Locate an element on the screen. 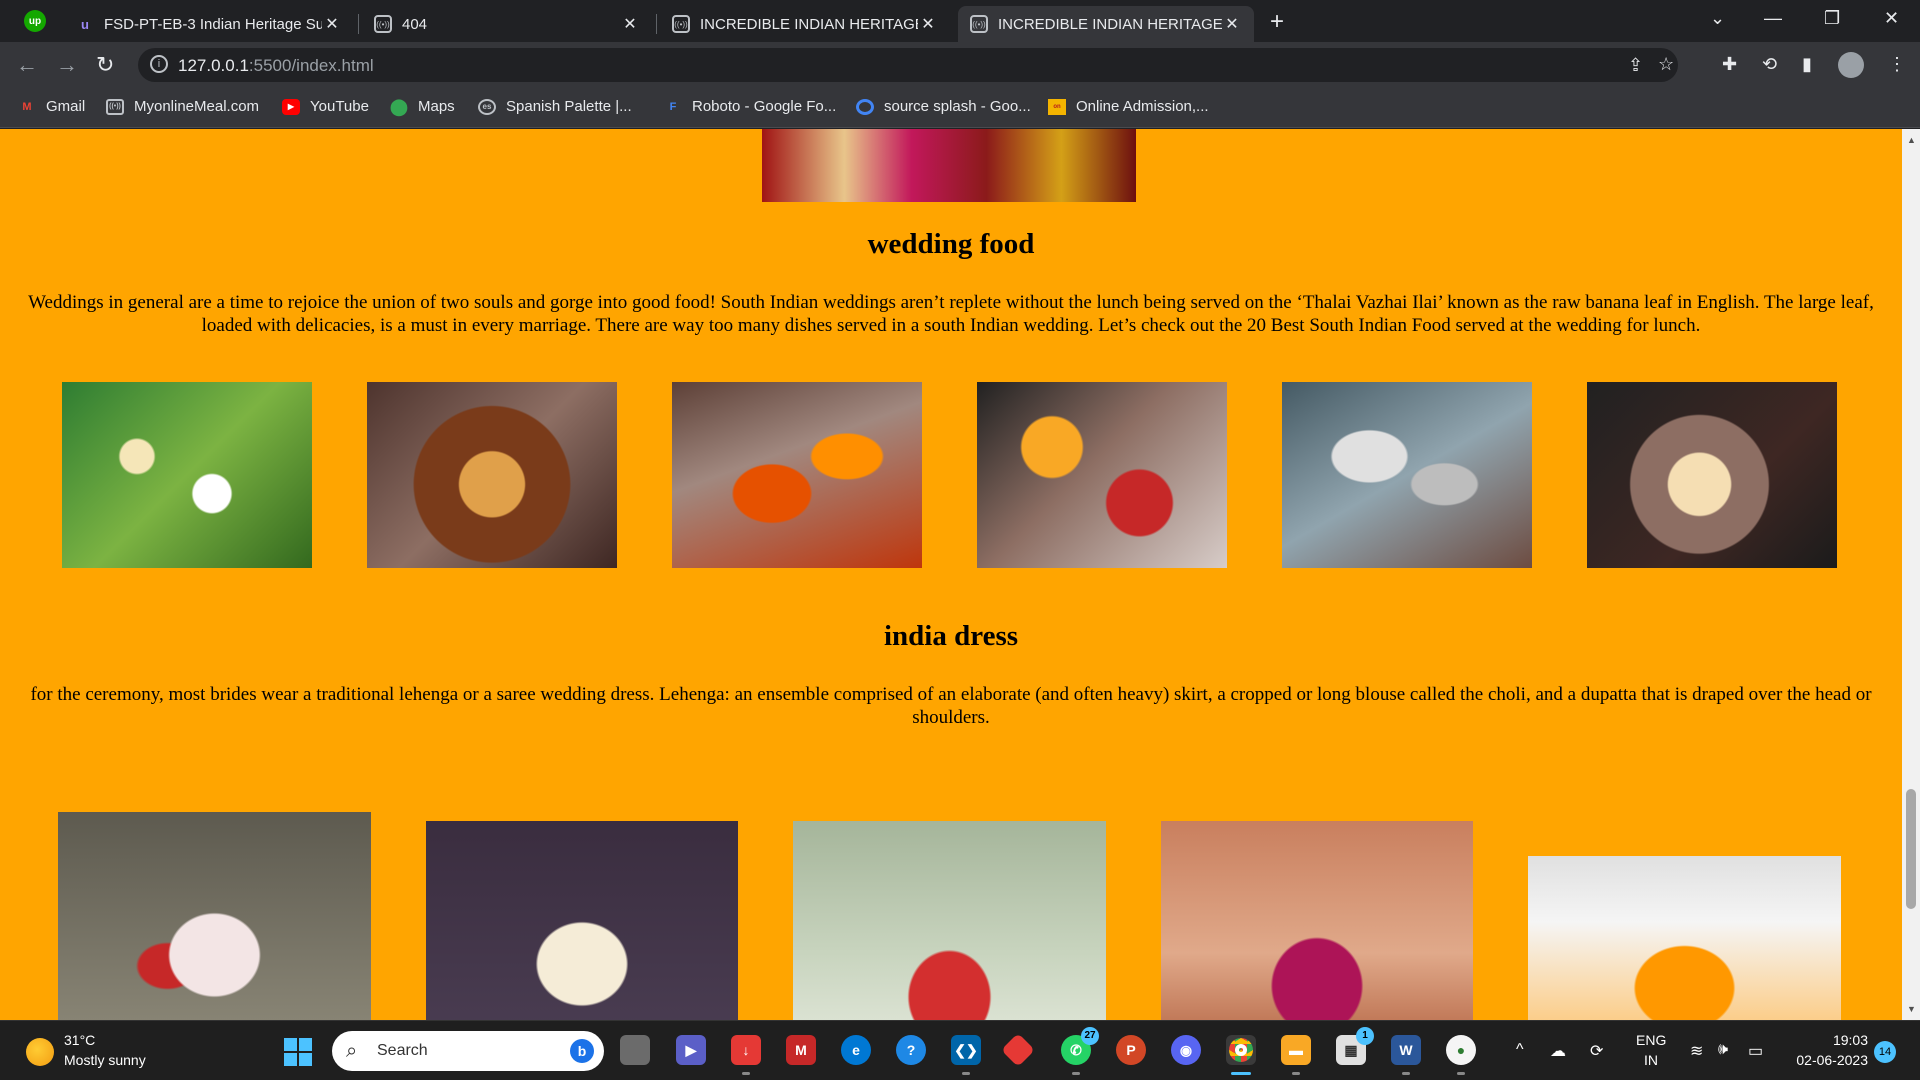  tab-incredible-heritage-1: ((•)) INCREDIBLE INDIAN HERITAGE ✕ is located at coordinates (805, 24).